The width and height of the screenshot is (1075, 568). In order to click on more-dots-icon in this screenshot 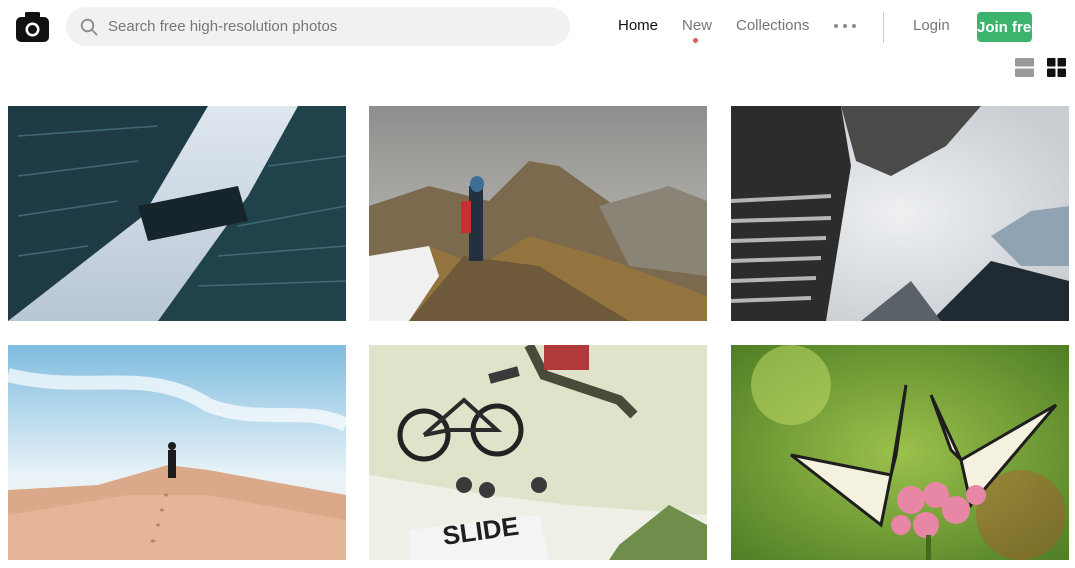, I will do `click(845, 26)`.